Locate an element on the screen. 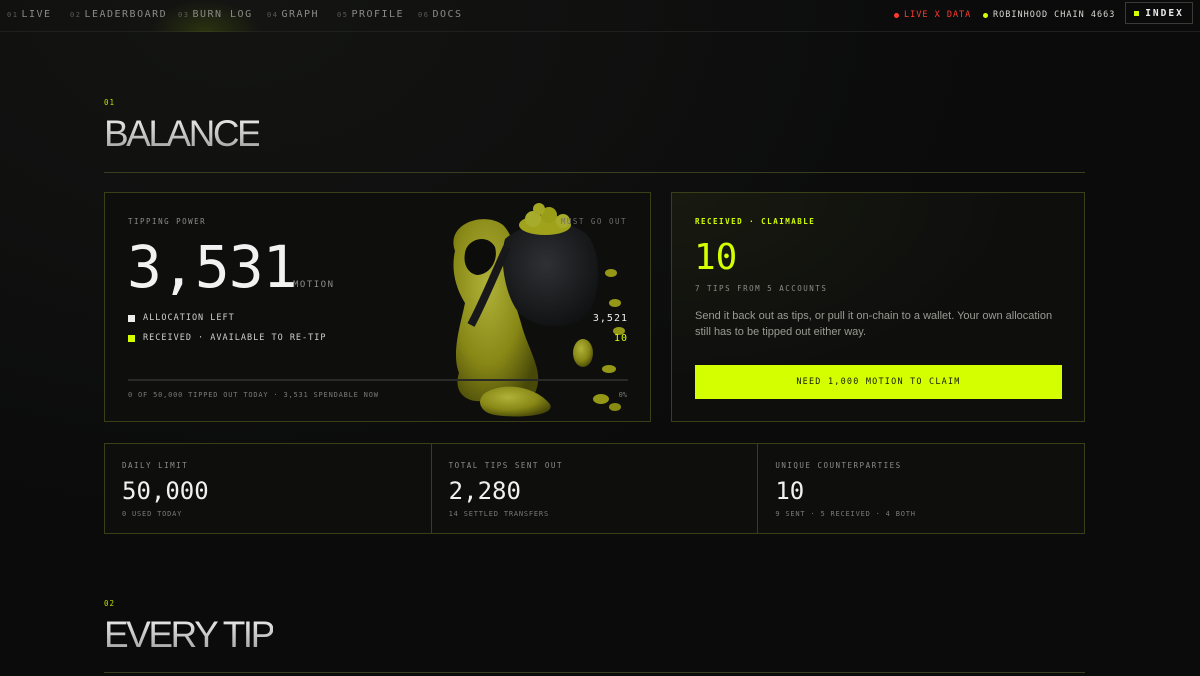 This screenshot has width=1200, height=676. section-number: 02 is located at coordinates (110, 603).